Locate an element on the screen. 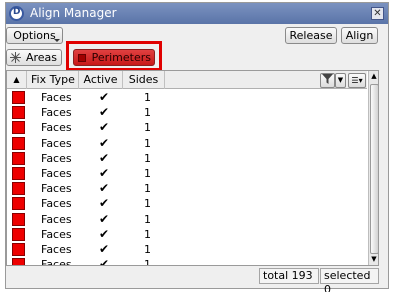  scroll-down-icon: ▼ is located at coordinates (373, 259).